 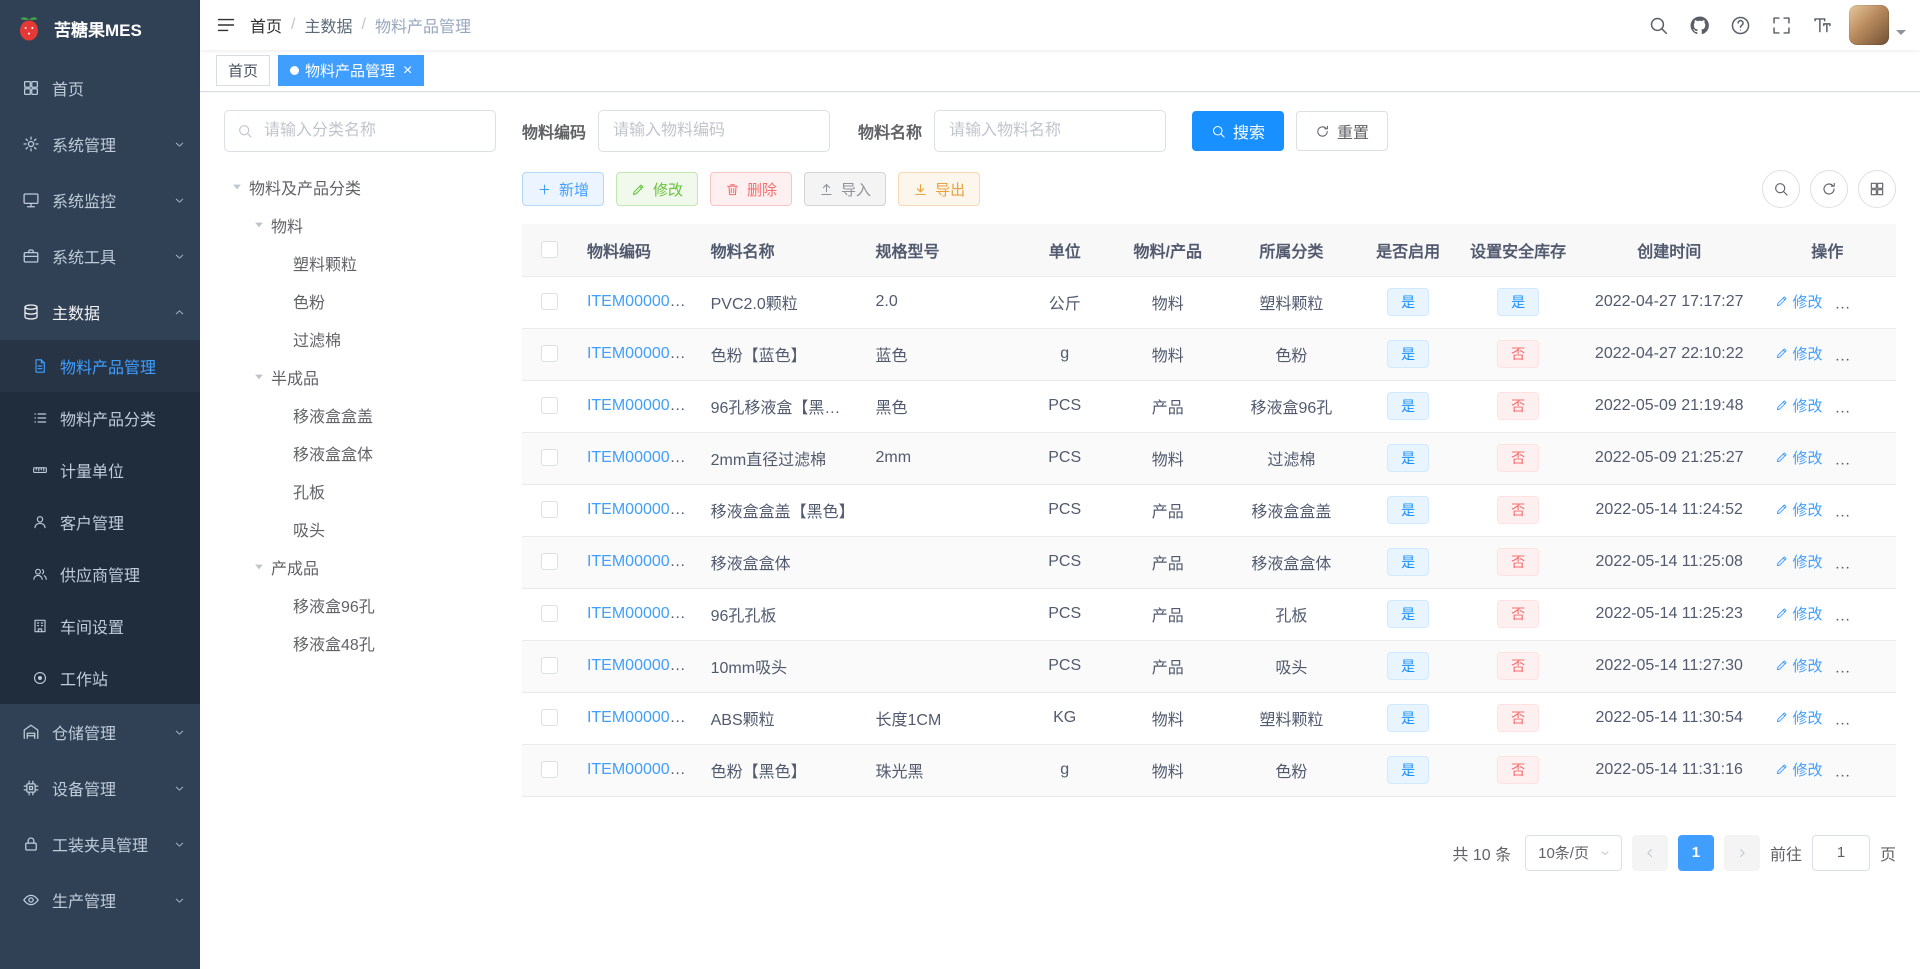 What do you see at coordinates (845, 189) in the screenshot?
I see `import-button: 导入` at bounding box center [845, 189].